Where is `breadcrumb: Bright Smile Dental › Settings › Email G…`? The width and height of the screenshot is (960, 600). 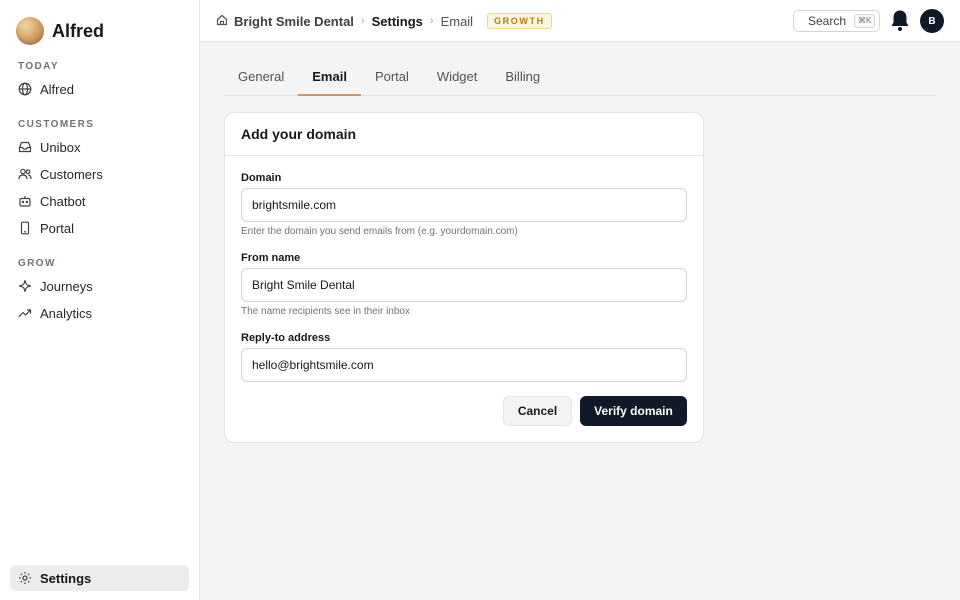 breadcrumb: Bright Smile Dental › Settings › Email G… is located at coordinates (384, 21).